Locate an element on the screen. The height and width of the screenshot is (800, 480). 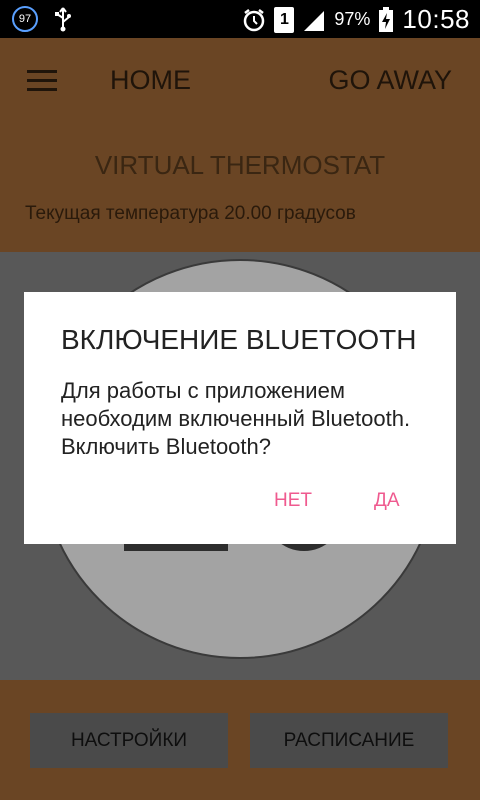
dialog-yes-button: ДА is located at coordinates (387, 501).